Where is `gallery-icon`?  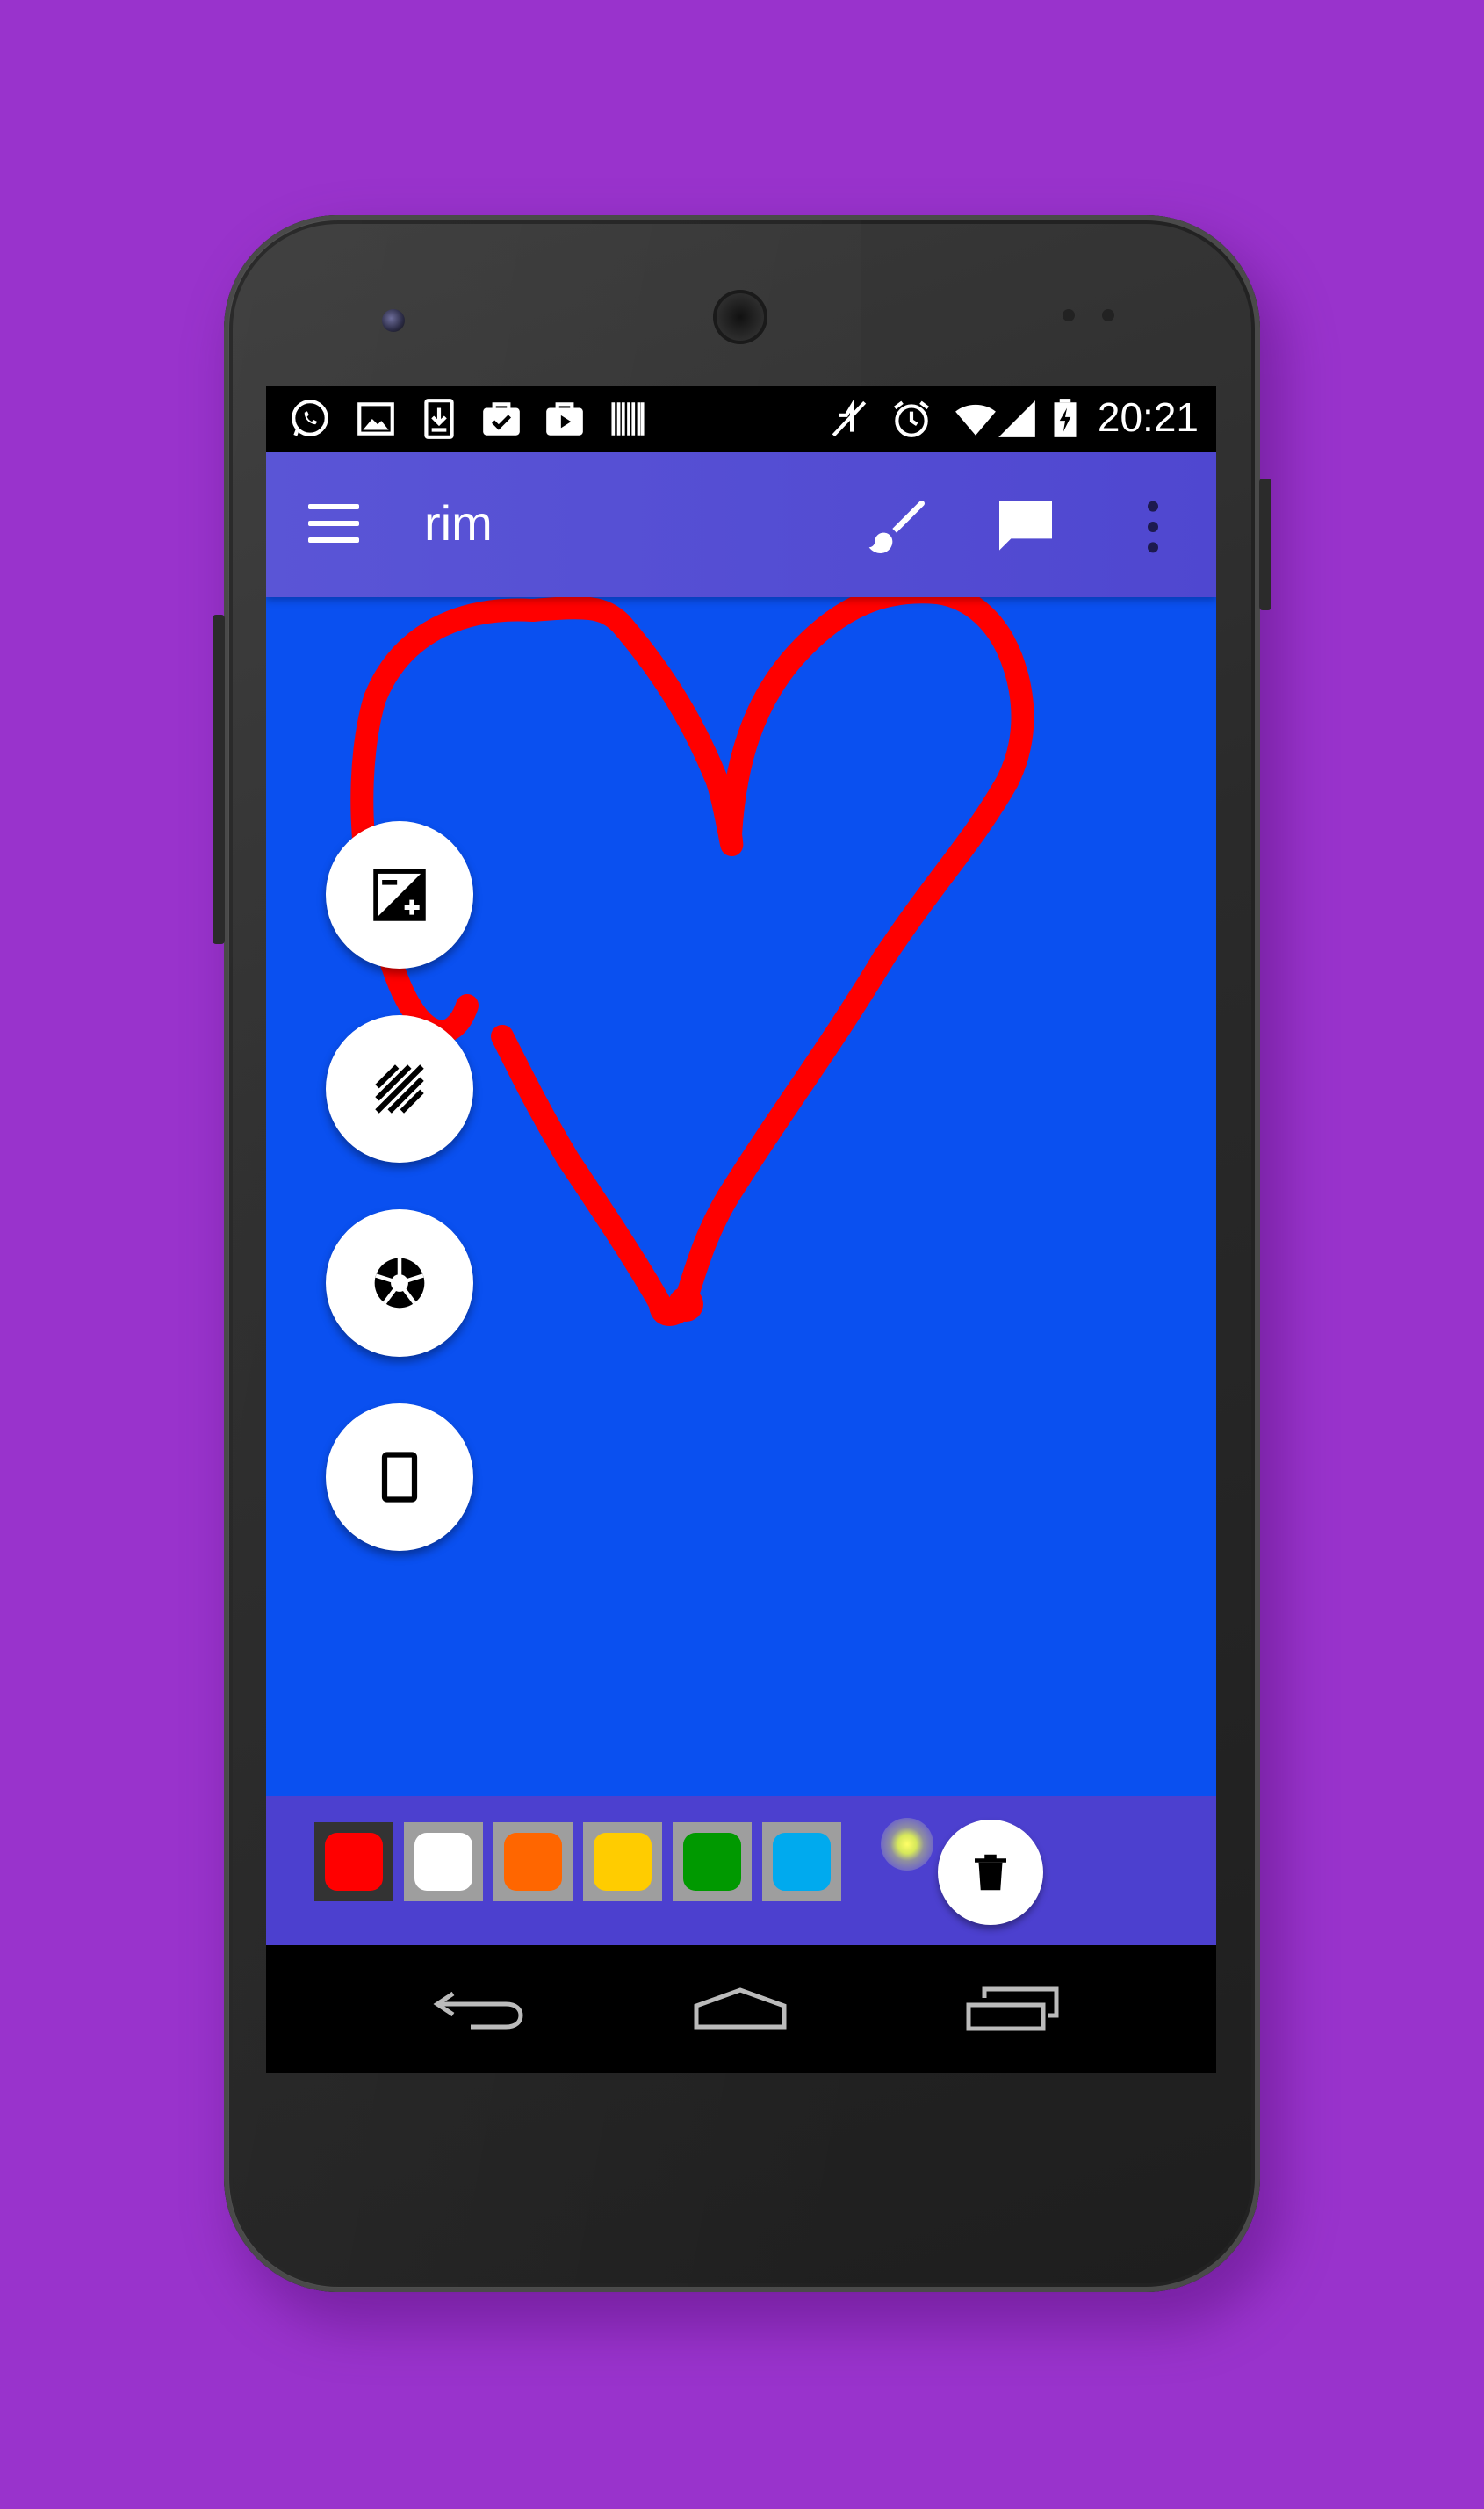
gallery-icon is located at coordinates (375, 419).